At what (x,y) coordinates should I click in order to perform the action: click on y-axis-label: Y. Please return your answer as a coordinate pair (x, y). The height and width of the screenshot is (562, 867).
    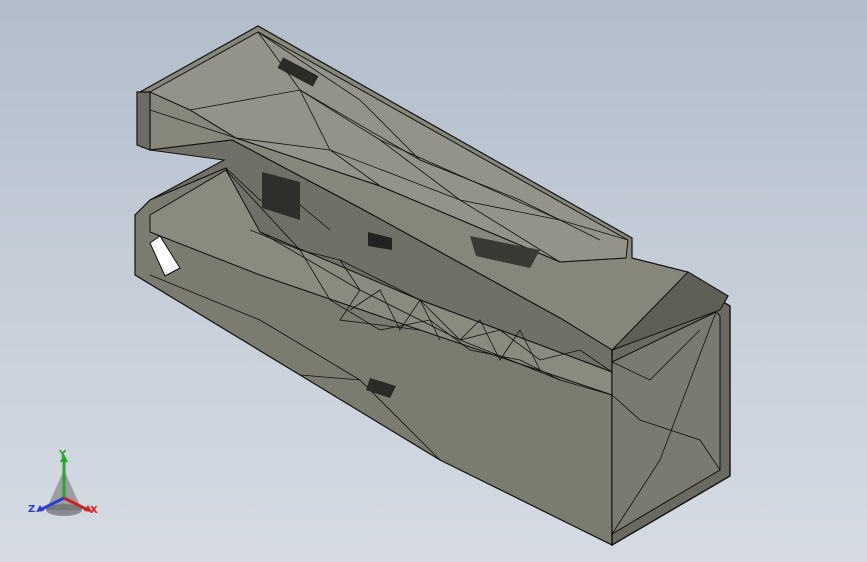
    Looking at the image, I should click on (63, 454).